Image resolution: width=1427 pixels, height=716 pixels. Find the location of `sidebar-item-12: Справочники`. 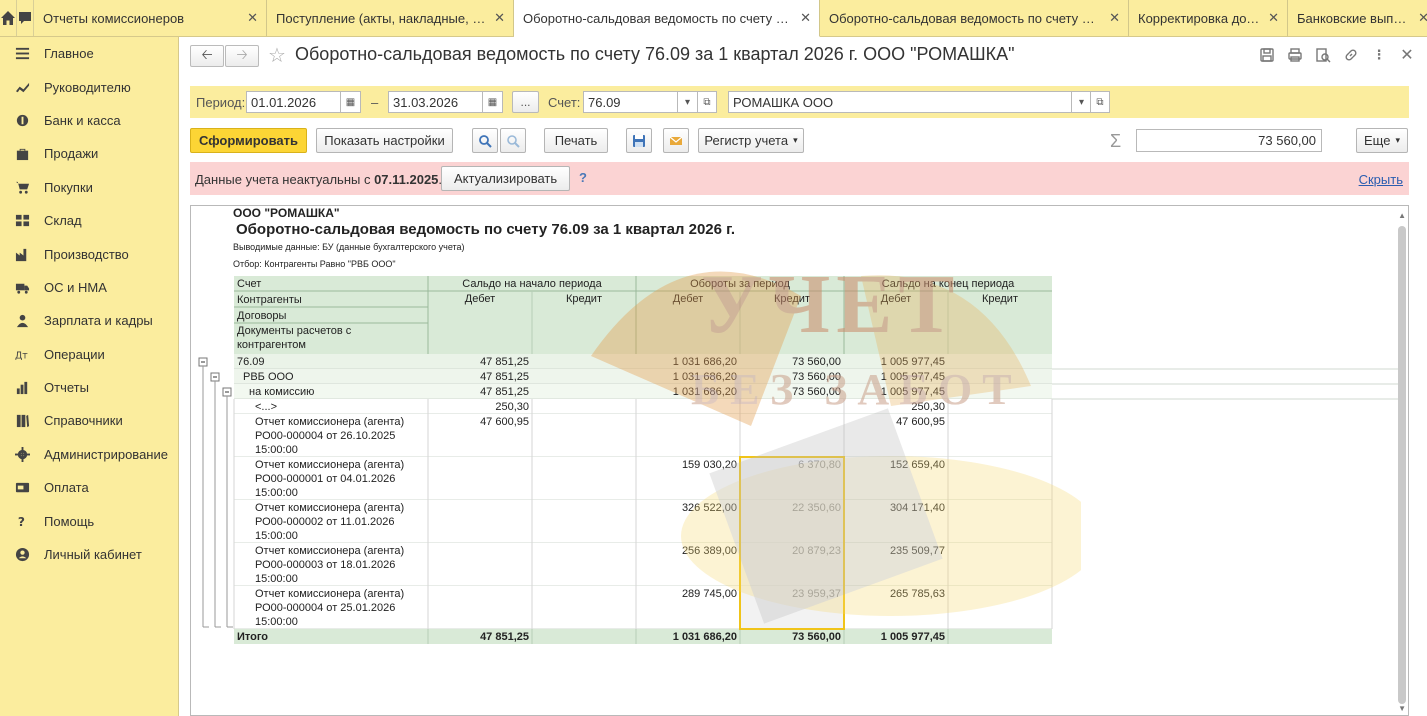

sidebar-item-12: Справочники is located at coordinates (89, 420).